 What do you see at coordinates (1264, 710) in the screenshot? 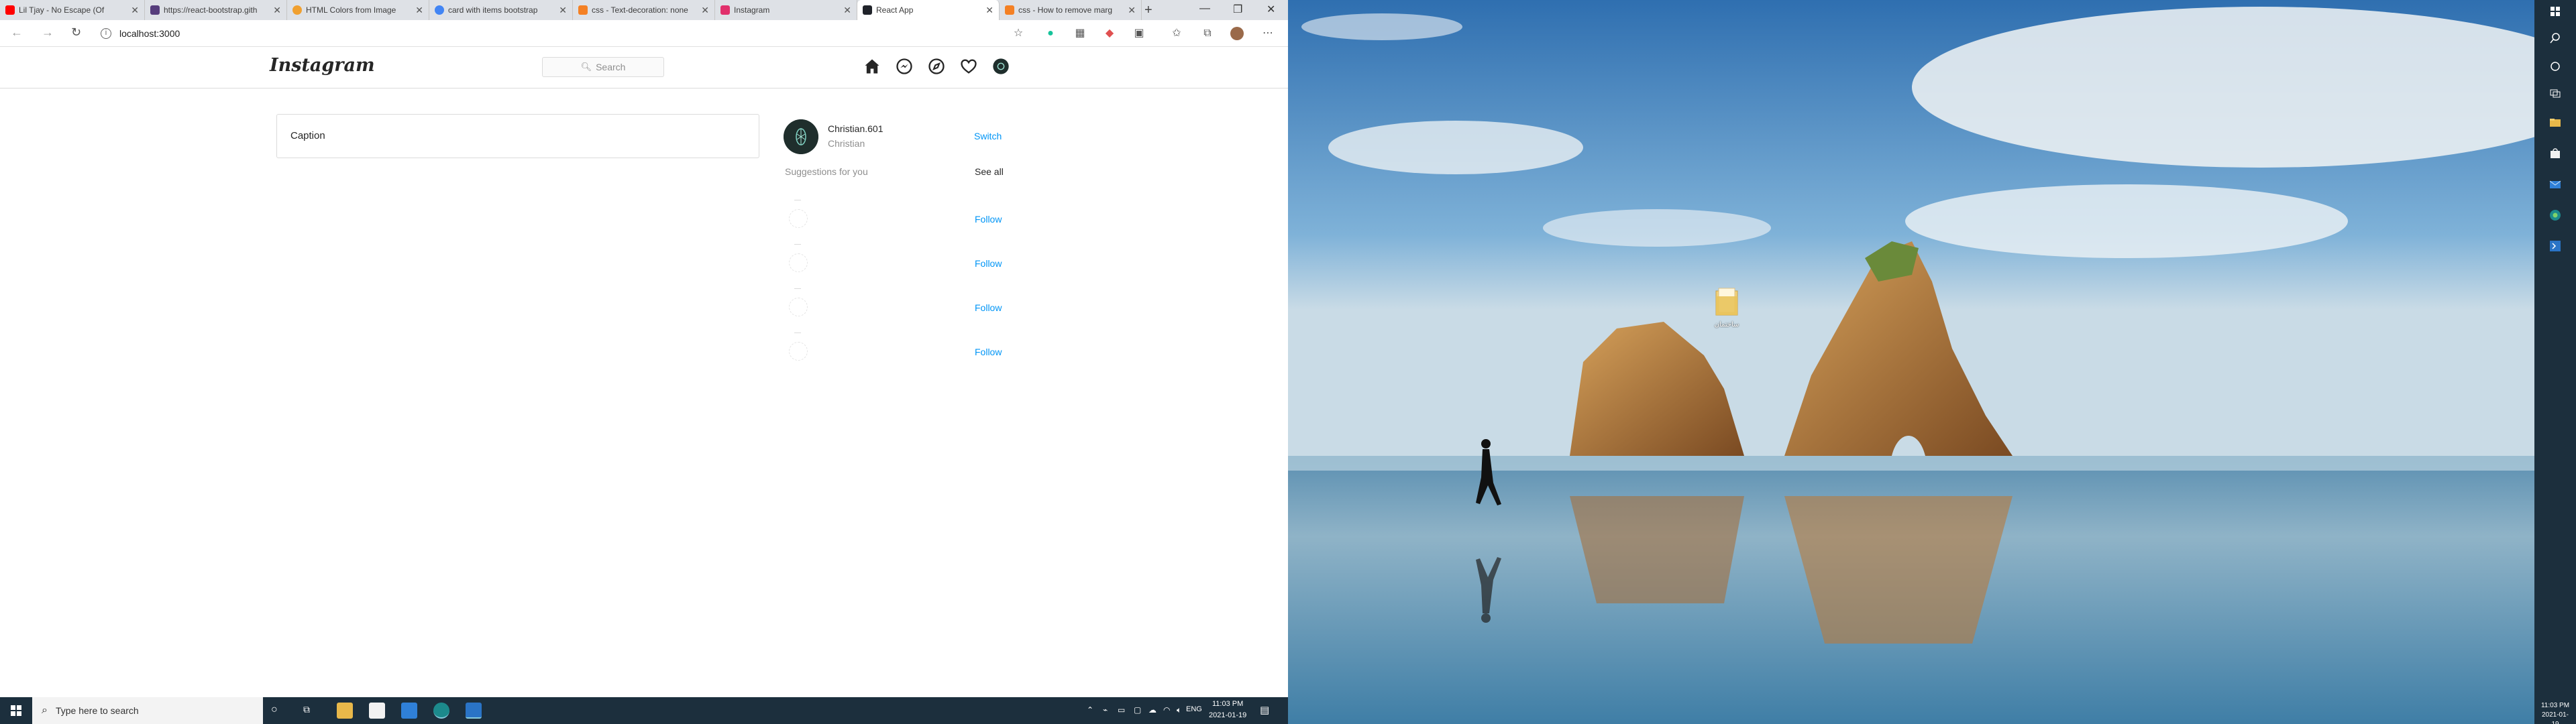
I see `notification-icon: ▤` at bounding box center [1264, 710].